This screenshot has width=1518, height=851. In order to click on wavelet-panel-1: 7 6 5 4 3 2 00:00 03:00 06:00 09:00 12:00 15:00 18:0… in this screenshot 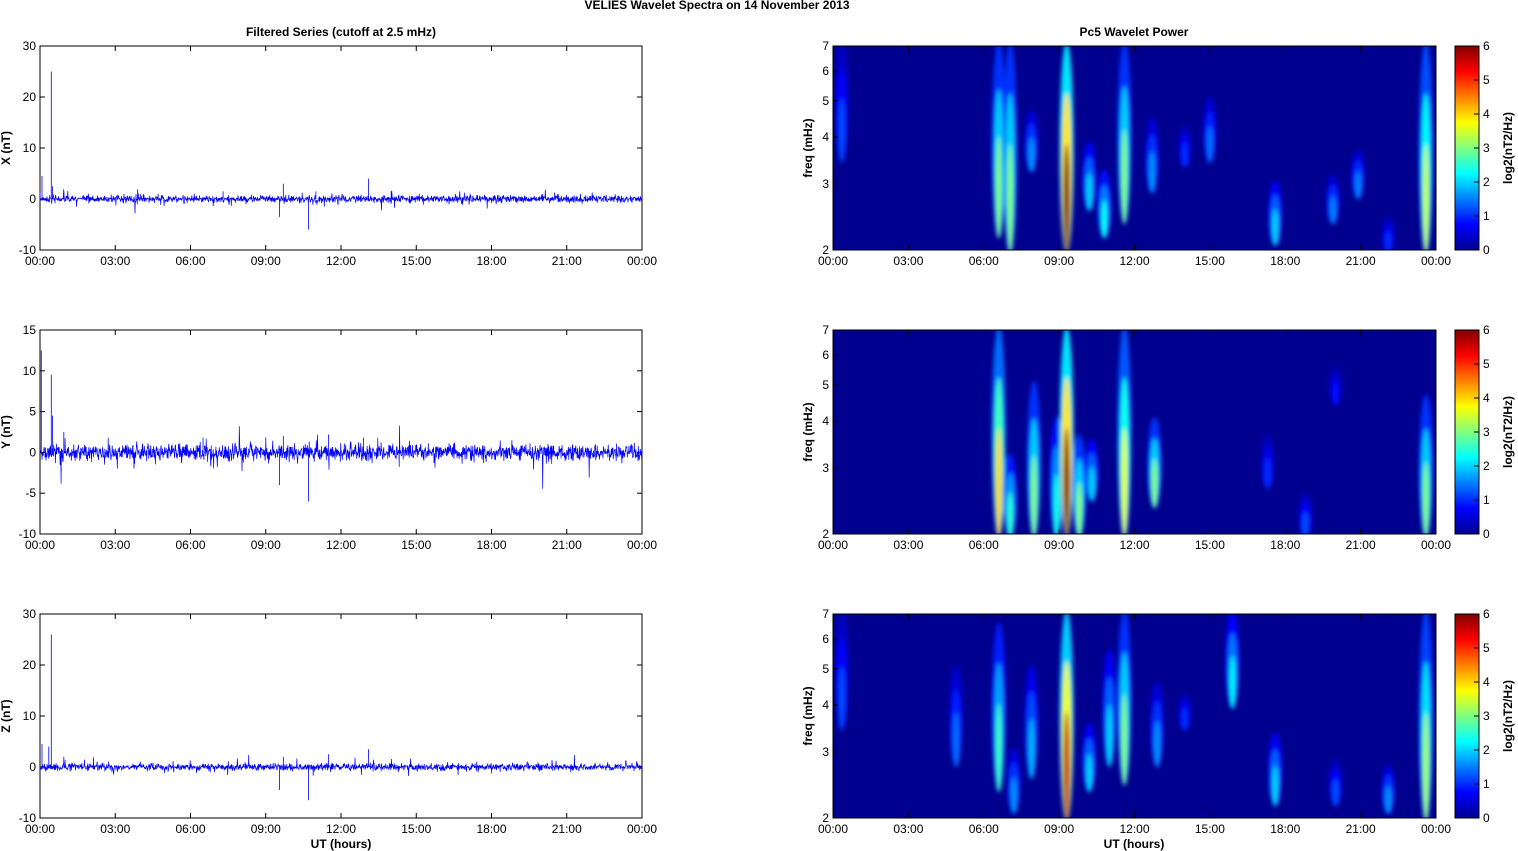, I will do `click(1158, 153)`.